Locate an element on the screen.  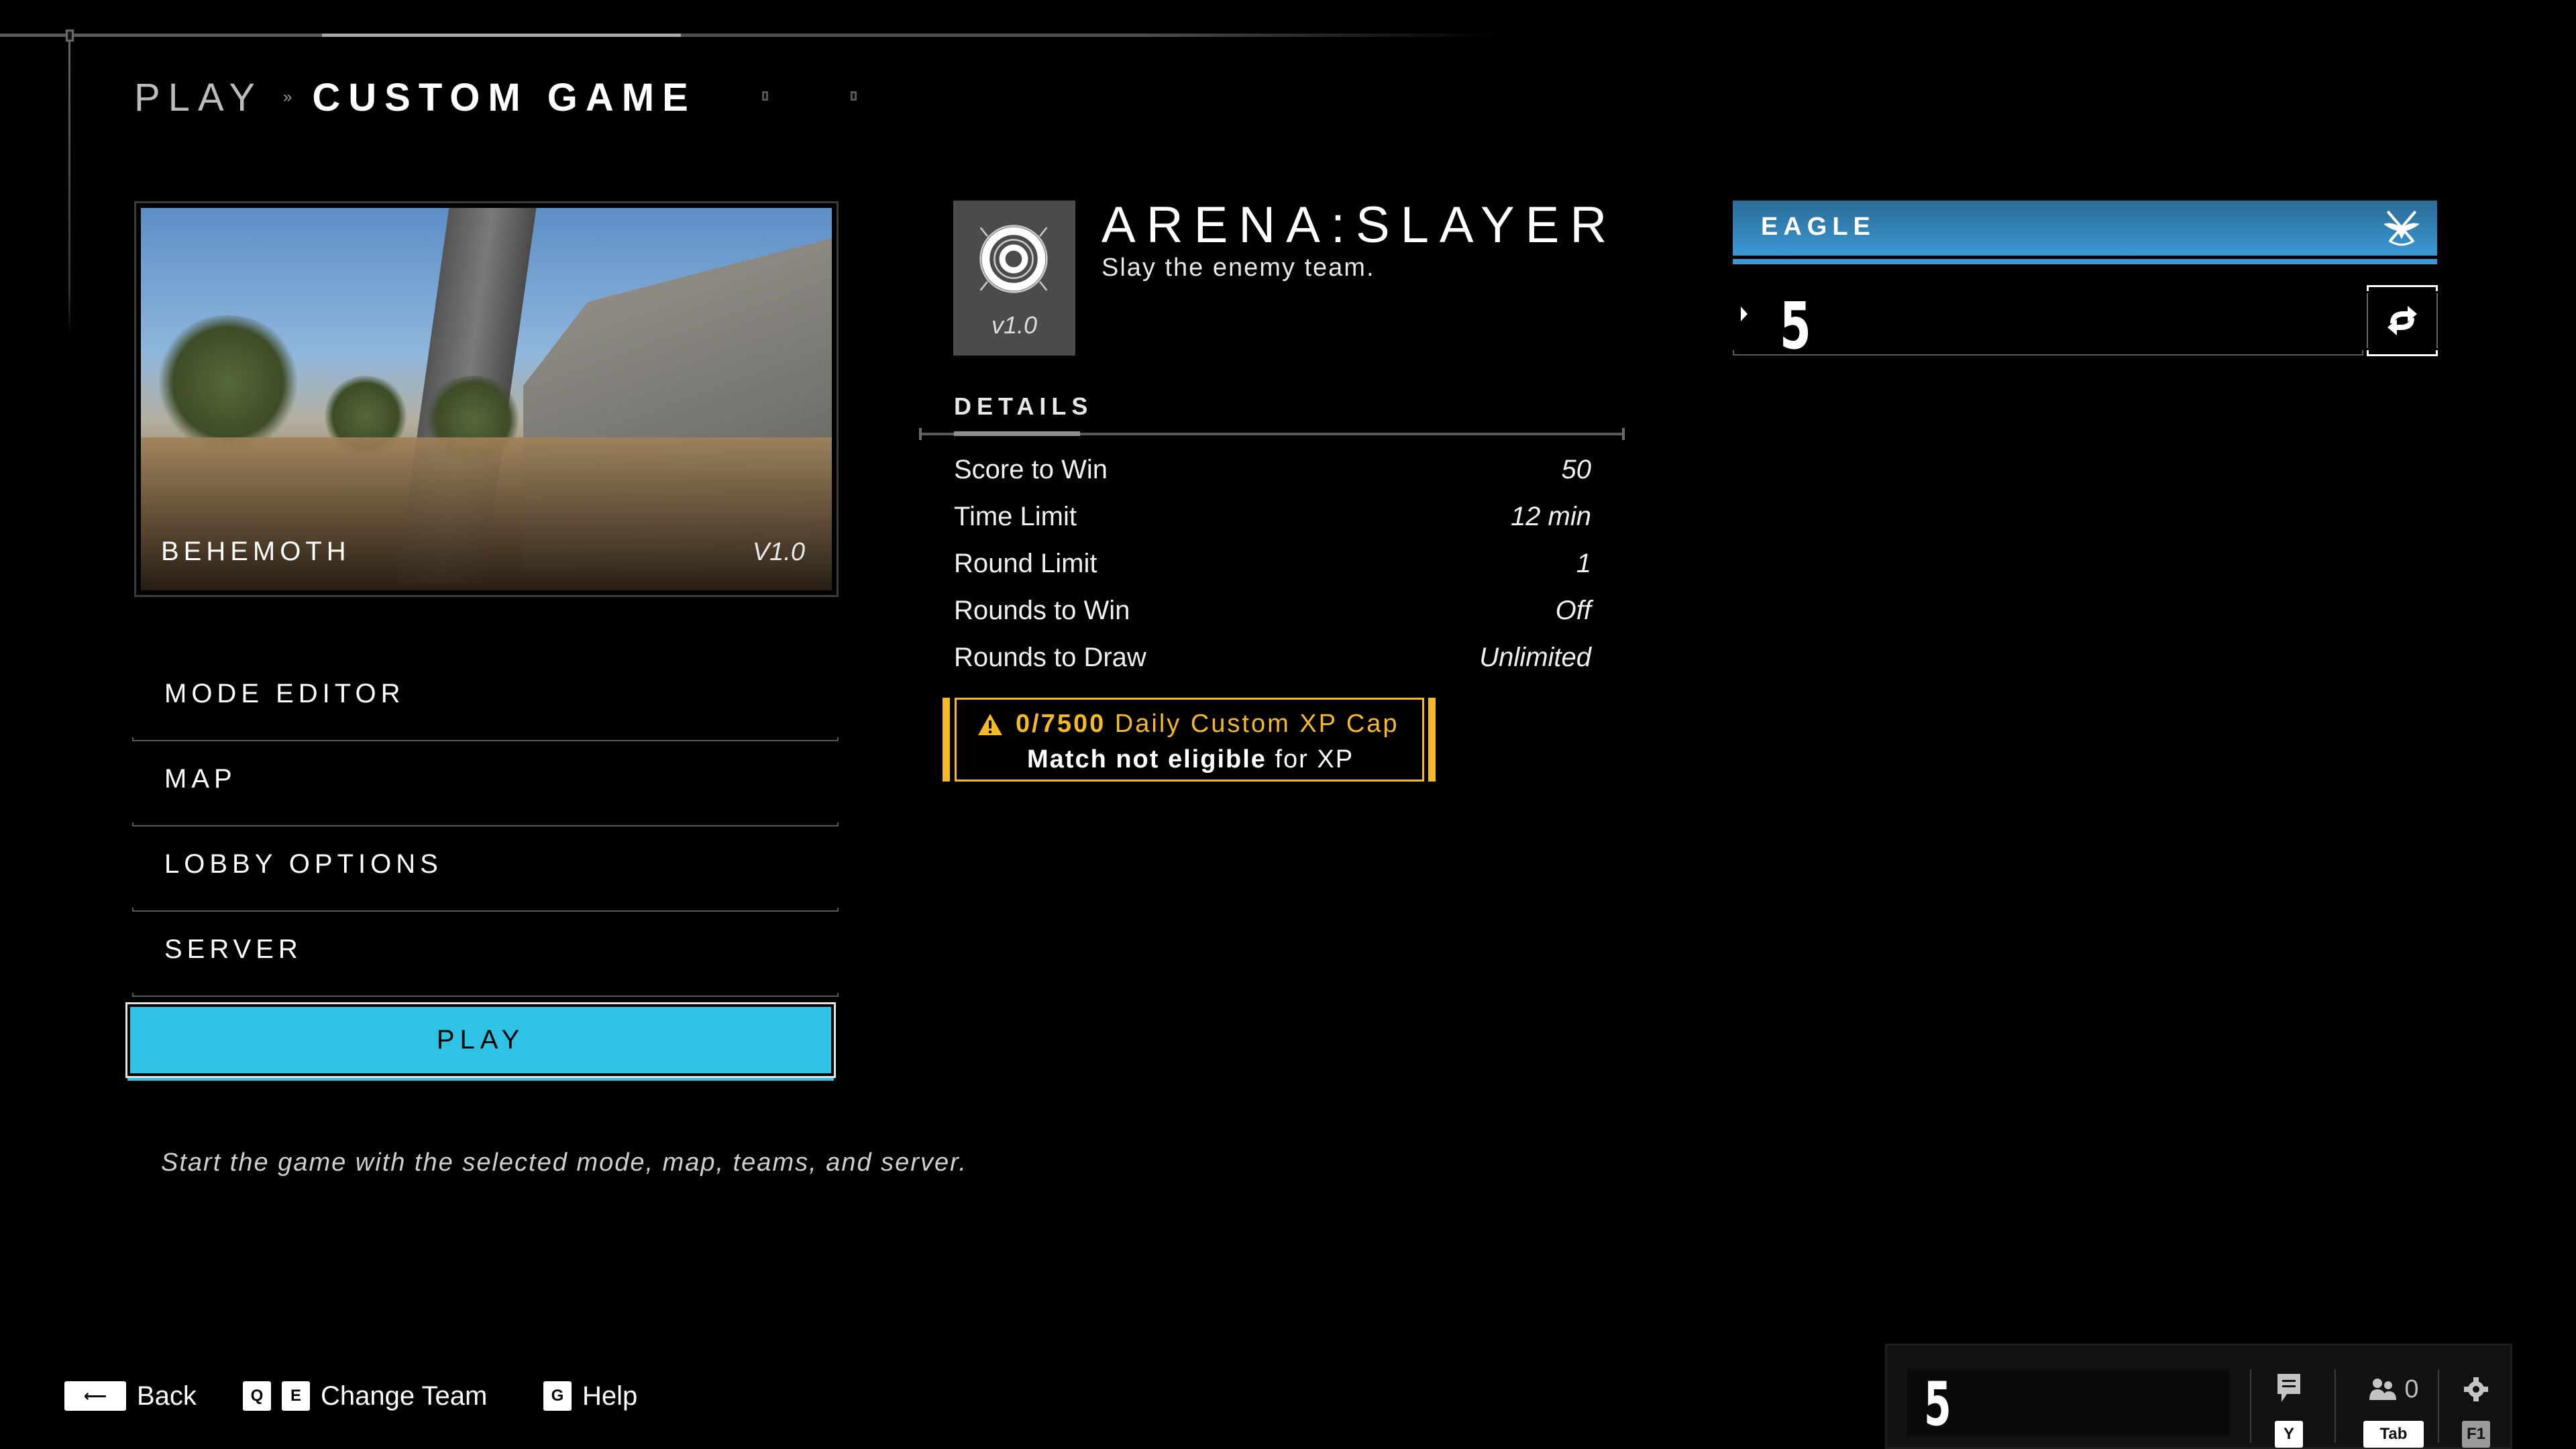
eagle-swords-emblem-icon is located at coordinates (2401, 228).